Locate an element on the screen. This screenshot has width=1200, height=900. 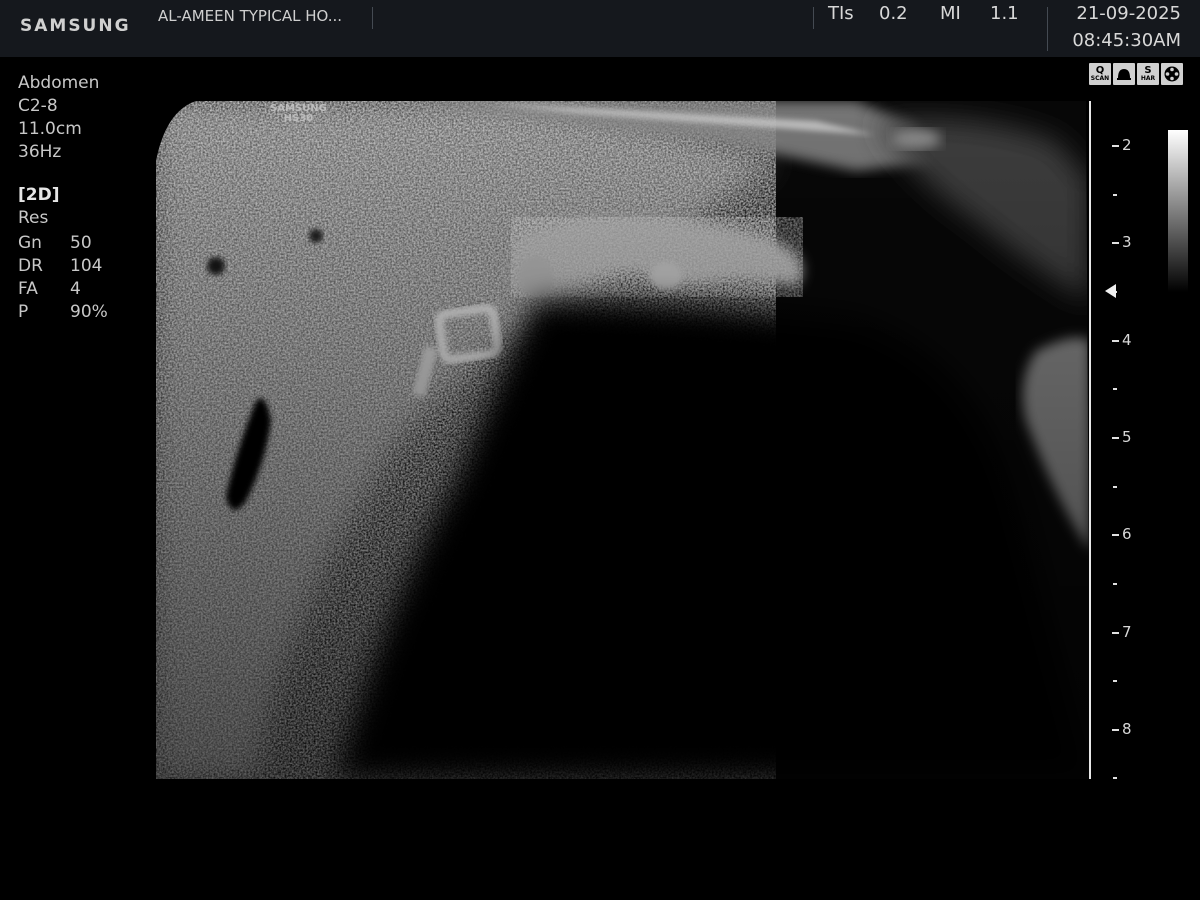
depth-tick-label: 4 is located at coordinates (1127, 339).